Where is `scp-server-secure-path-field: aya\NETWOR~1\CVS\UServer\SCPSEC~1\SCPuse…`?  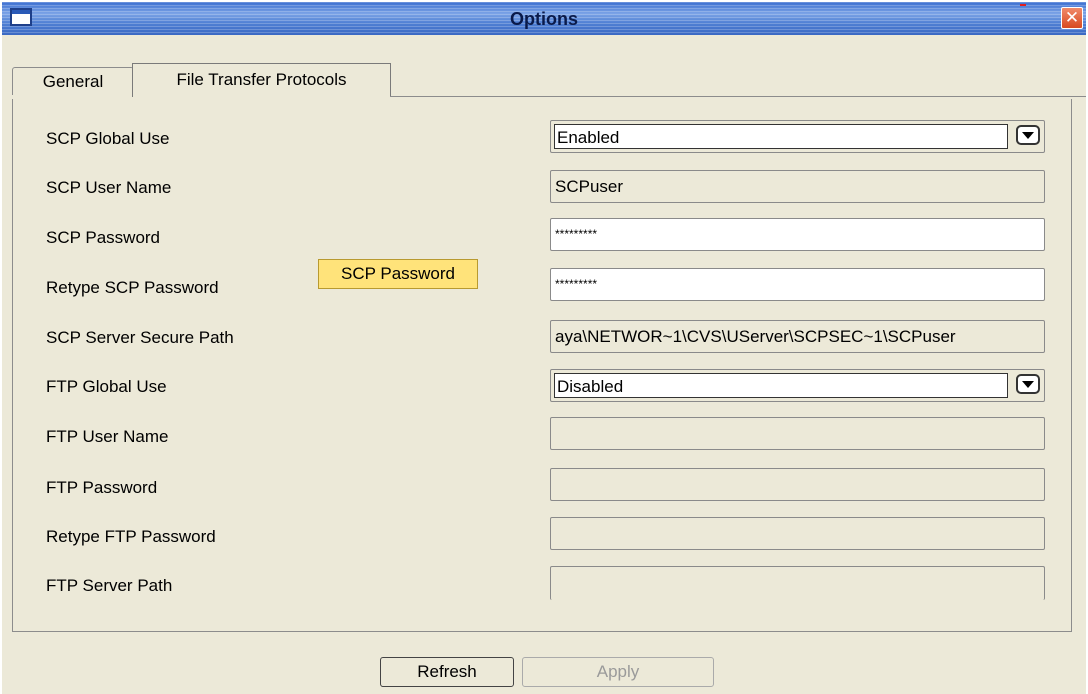 scp-server-secure-path-field: aya\NETWOR~1\CVS\UServer\SCPSEC~1\SCPuse… is located at coordinates (797, 336).